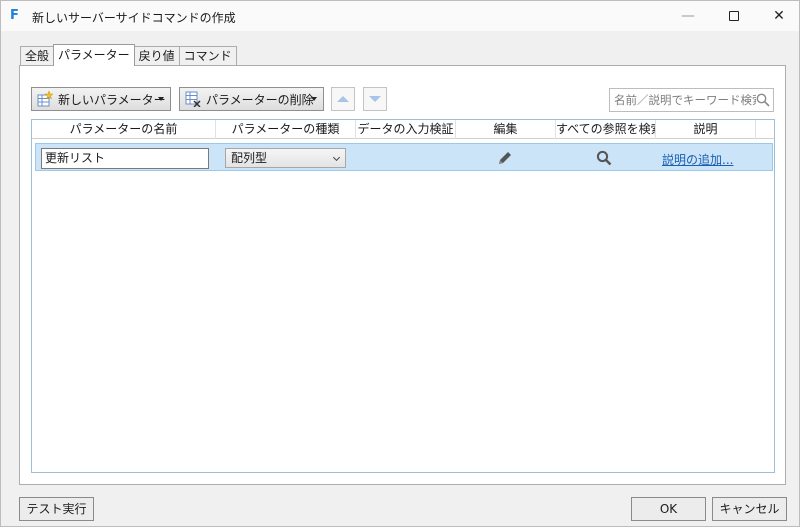  Describe the element at coordinates (749, 509) in the screenshot. I see `cancel-button: キャンセル` at that location.